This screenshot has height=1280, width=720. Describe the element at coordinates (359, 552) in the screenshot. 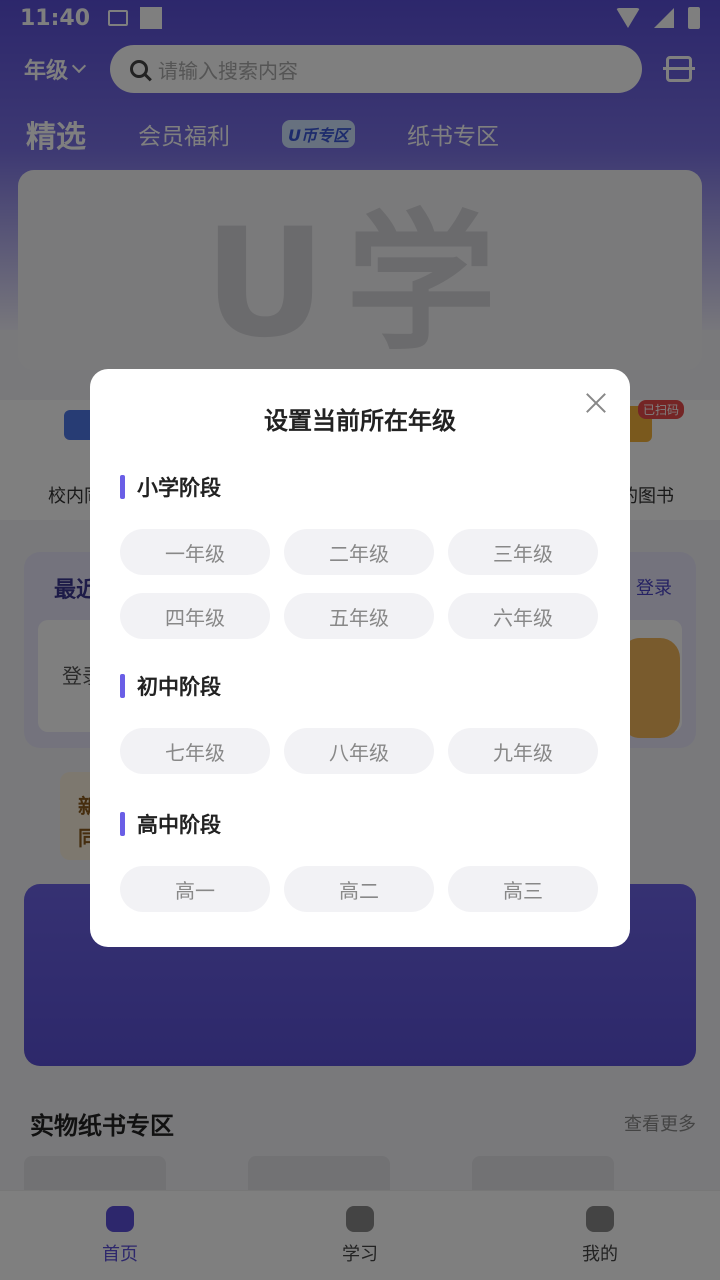

I see `grade-option: 二年级` at that location.